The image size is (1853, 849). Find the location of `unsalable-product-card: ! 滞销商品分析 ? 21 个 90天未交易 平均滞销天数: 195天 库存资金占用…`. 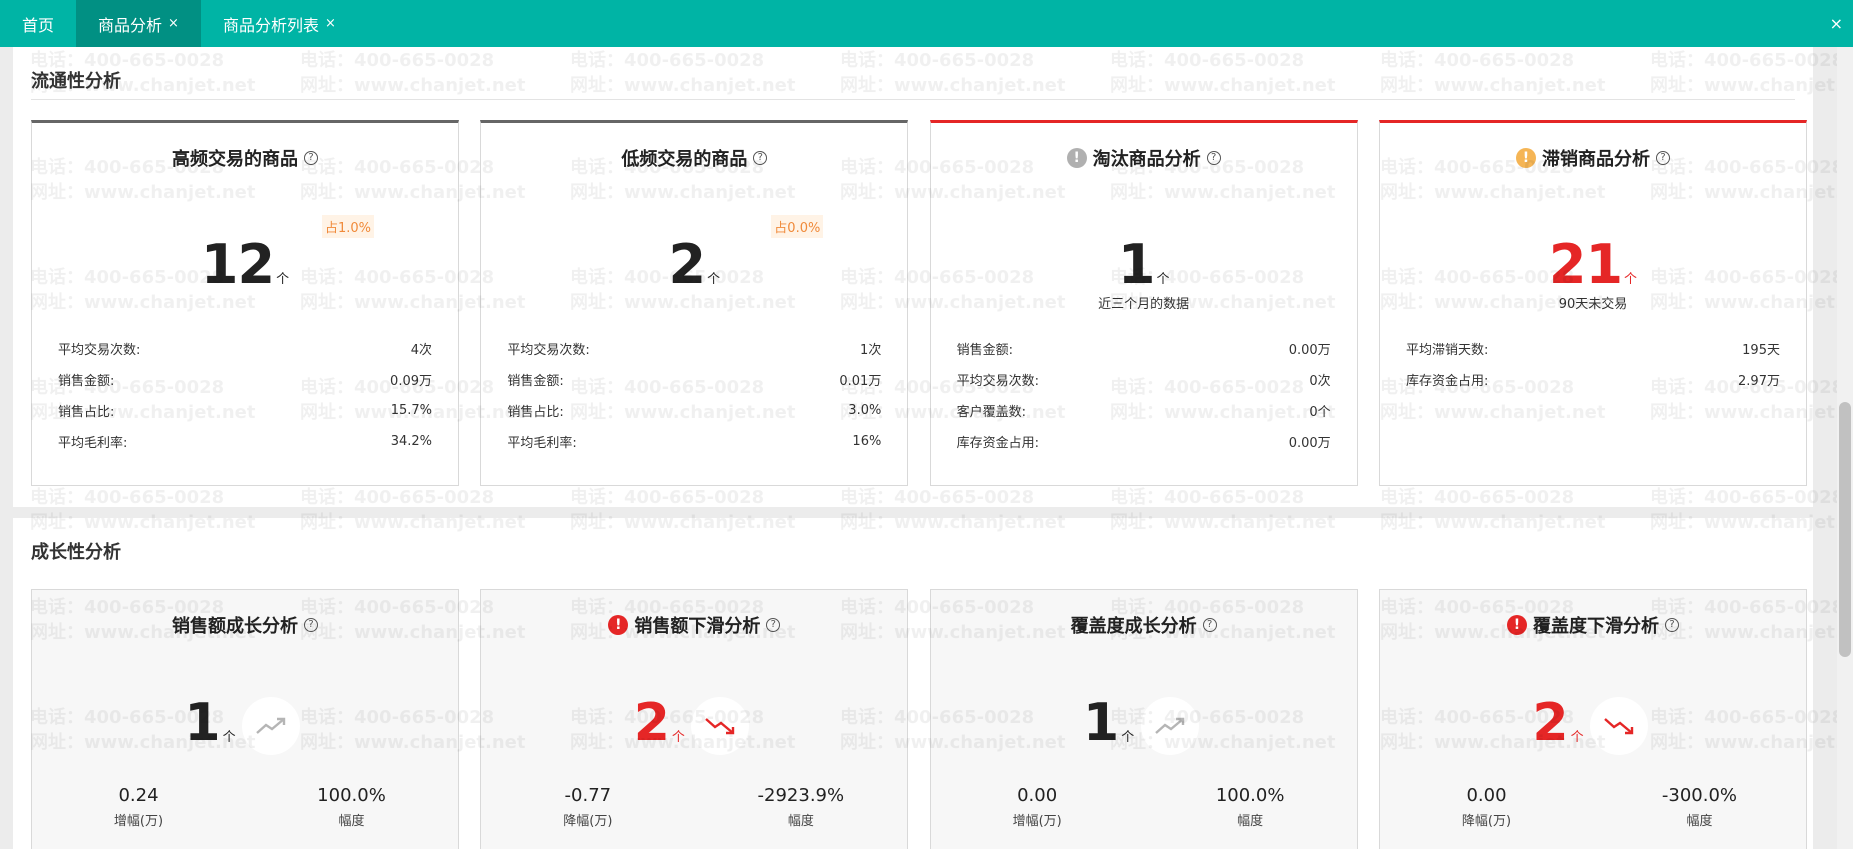

unsalable-product-card: ! 滞销商品分析 ? 21 个 90天未交易 平均滞销天数: 195天 库存资金占用… is located at coordinates (1592, 303).